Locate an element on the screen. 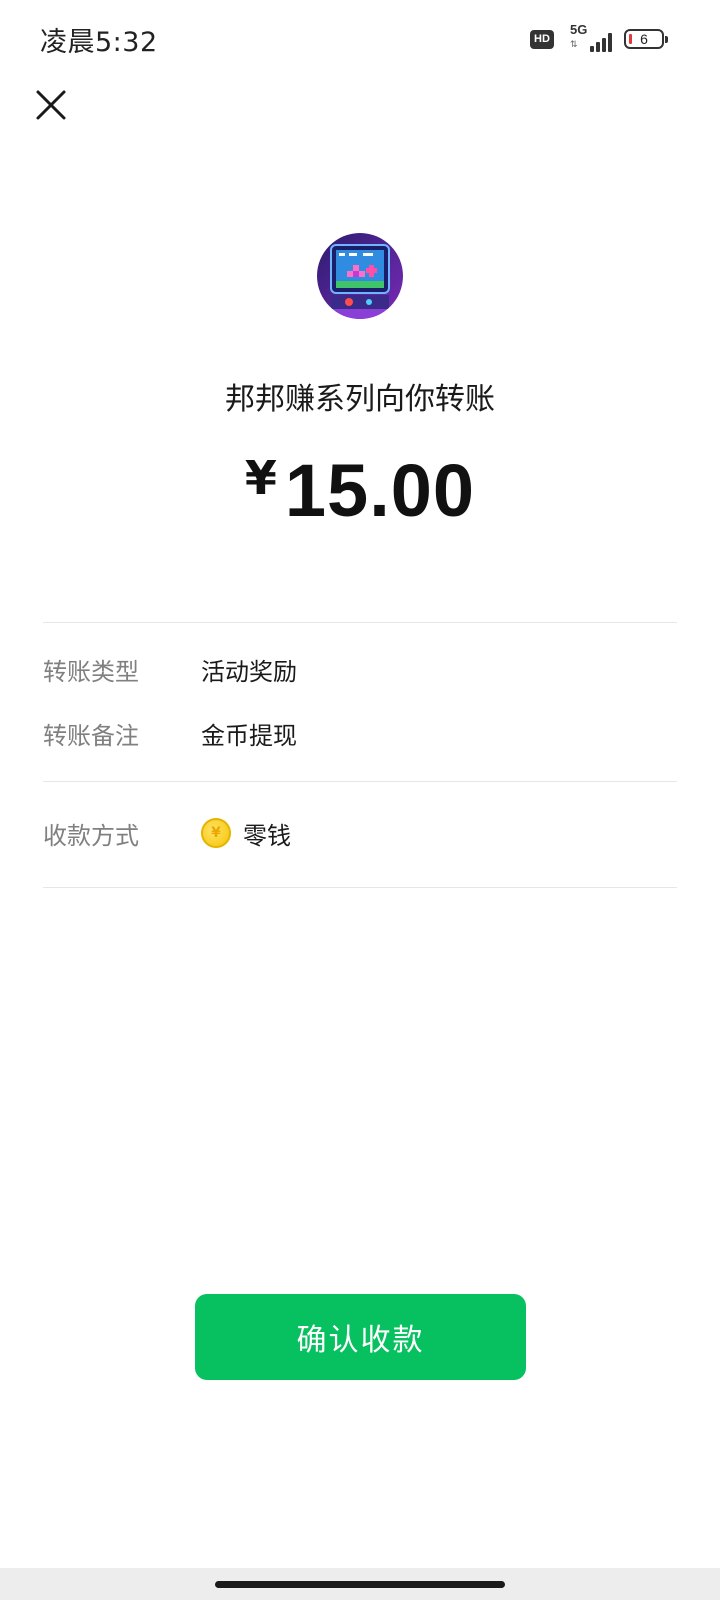  transfer-title: 邦邦赚系列向你转账 is located at coordinates (360, 399).